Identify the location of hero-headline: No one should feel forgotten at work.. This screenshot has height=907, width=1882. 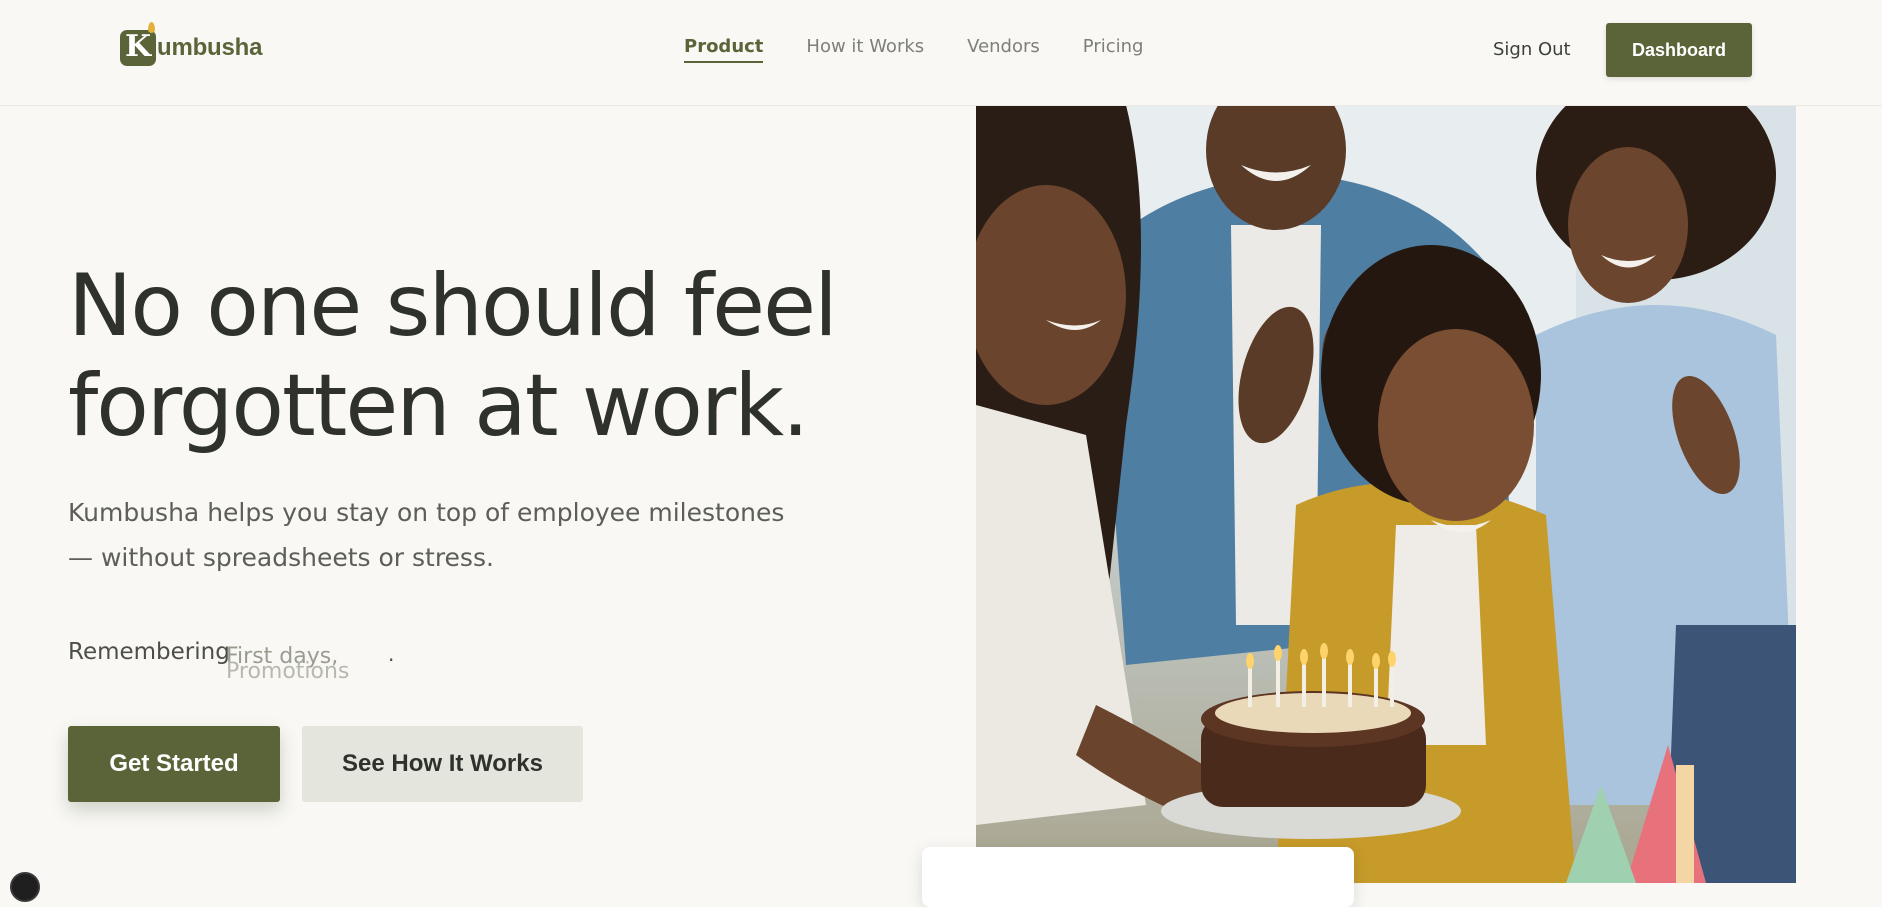
(453, 356).